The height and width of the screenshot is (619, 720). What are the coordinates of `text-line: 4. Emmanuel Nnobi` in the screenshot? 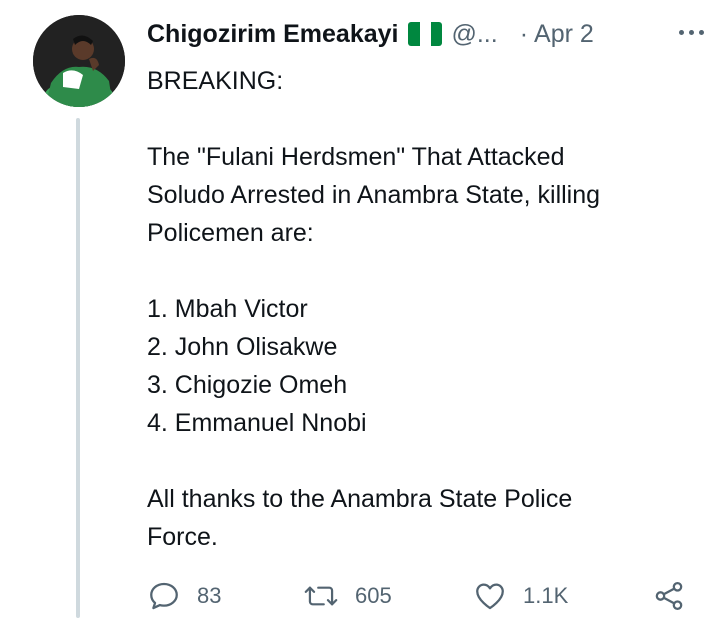 It's located at (257, 423).